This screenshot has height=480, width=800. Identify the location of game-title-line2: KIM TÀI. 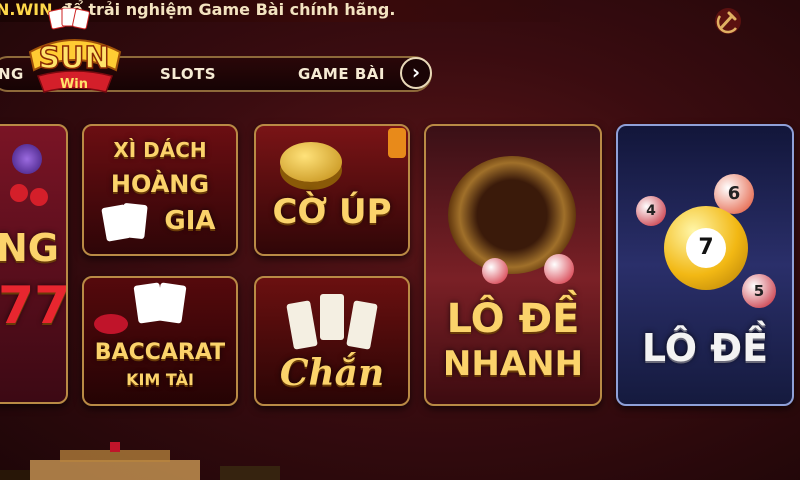
(160, 379).